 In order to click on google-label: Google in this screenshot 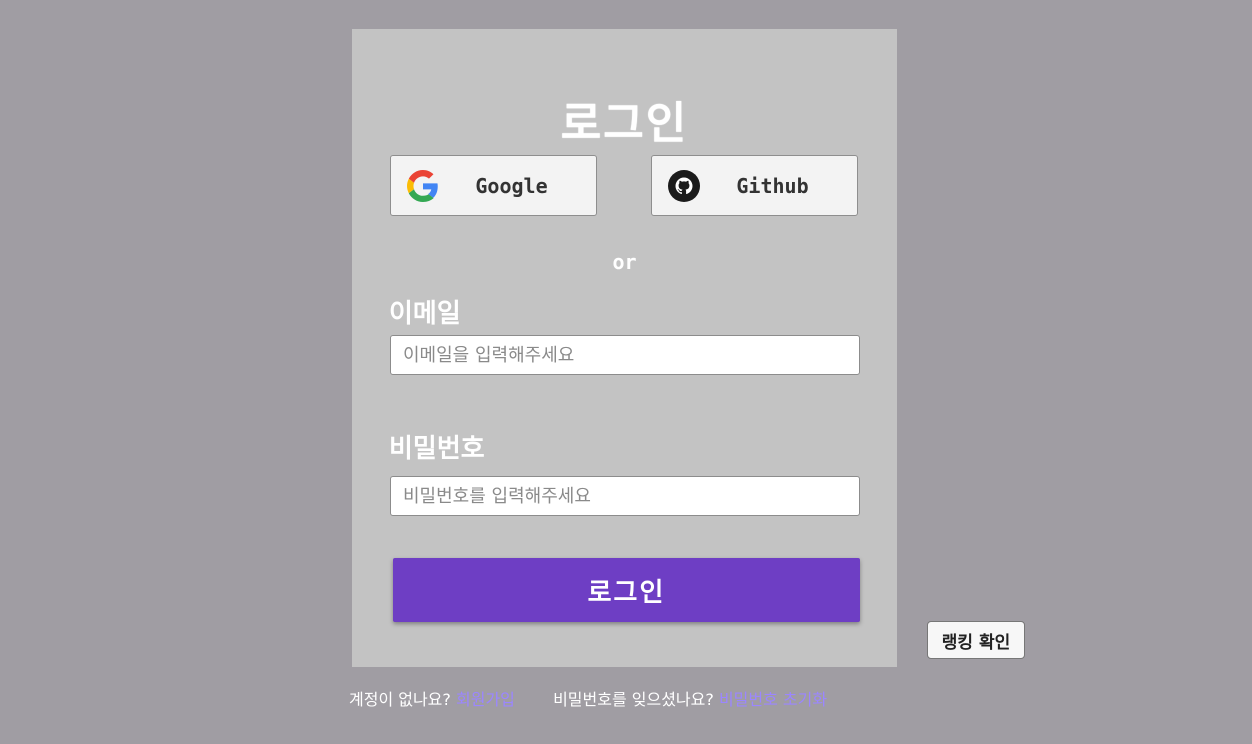, I will do `click(511, 186)`.